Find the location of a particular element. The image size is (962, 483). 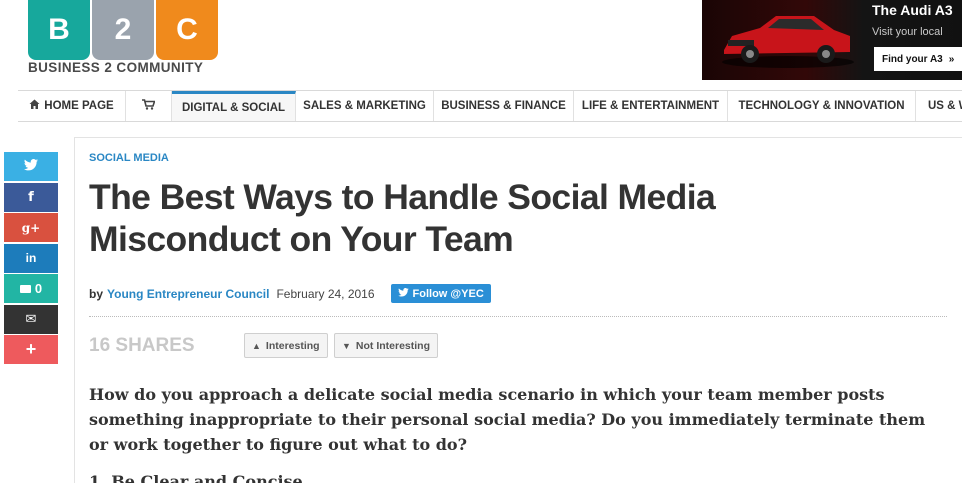

triangle-up-icon: ▲ is located at coordinates (256, 345).